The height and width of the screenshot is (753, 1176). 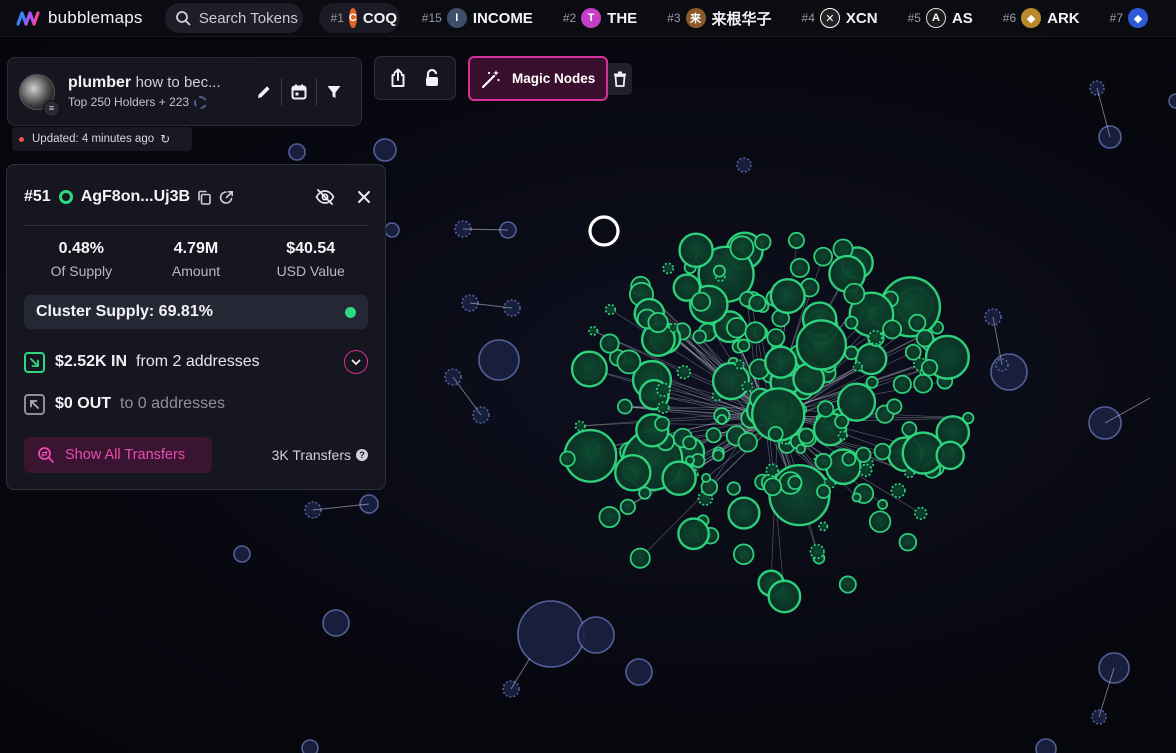 I want to click on ticker-item: #3 来 来根华子, so click(x=719, y=18).